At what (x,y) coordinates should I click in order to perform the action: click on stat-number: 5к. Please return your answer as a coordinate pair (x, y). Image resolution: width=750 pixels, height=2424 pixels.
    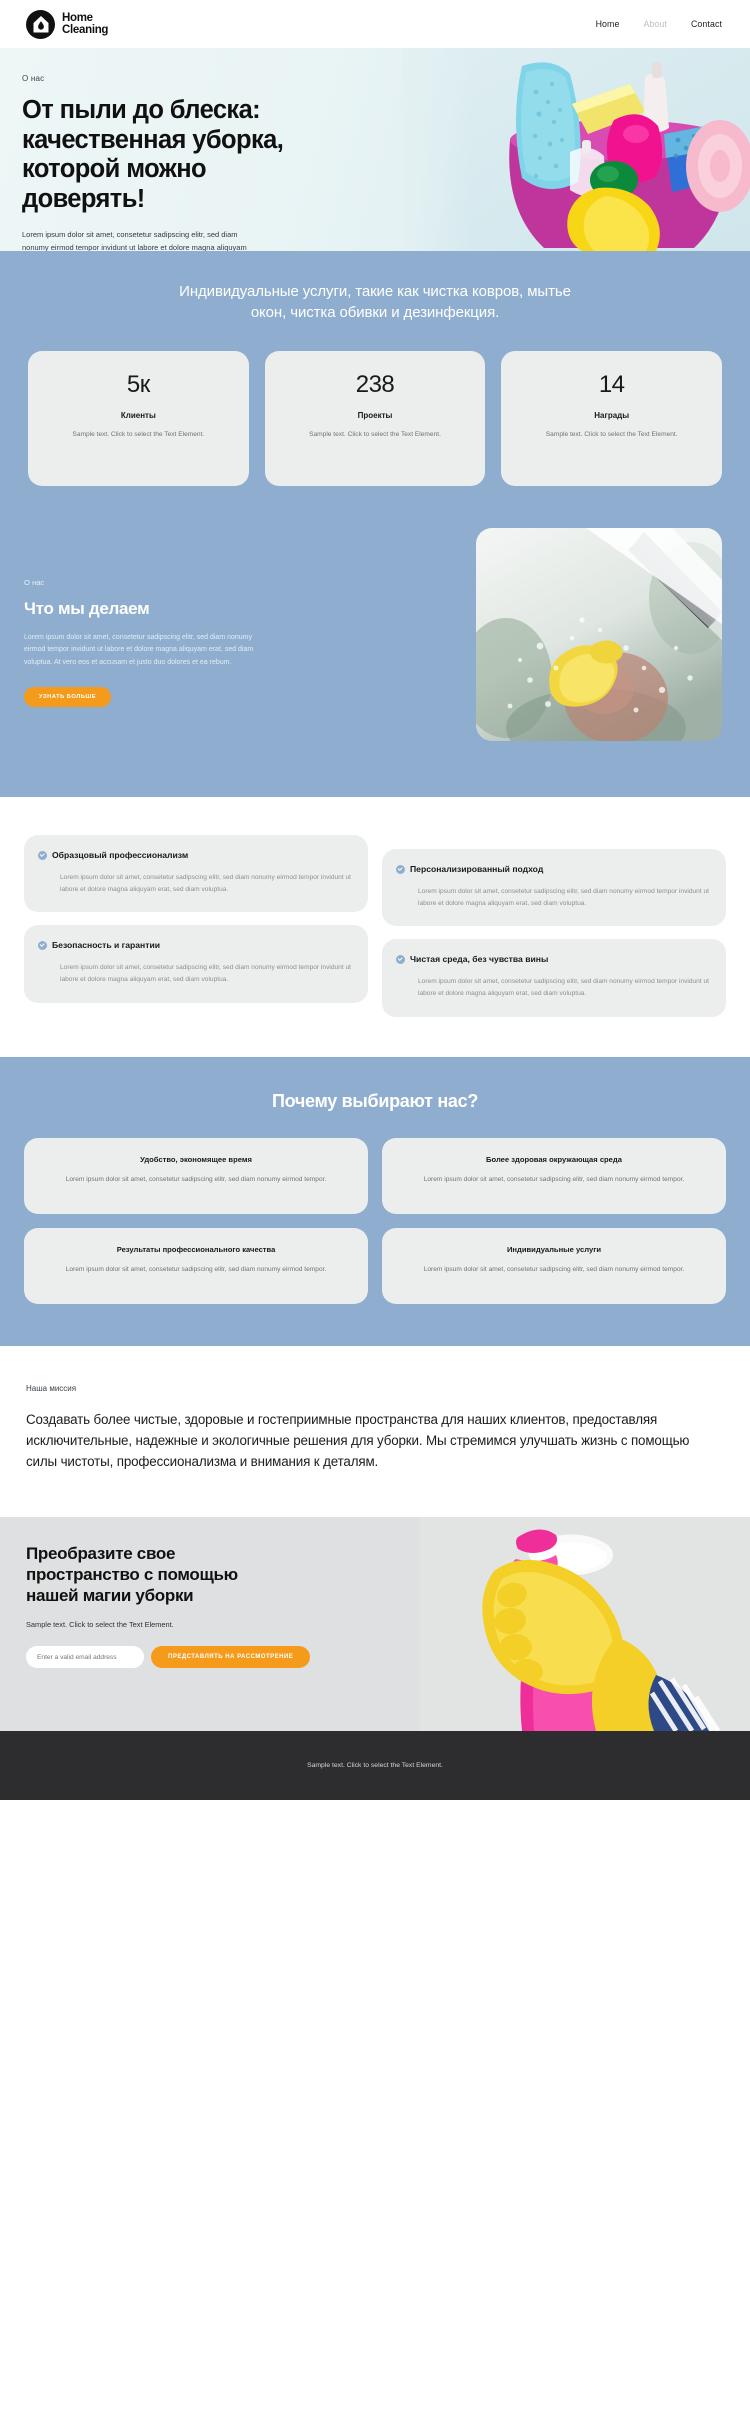
    Looking at the image, I should click on (138, 384).